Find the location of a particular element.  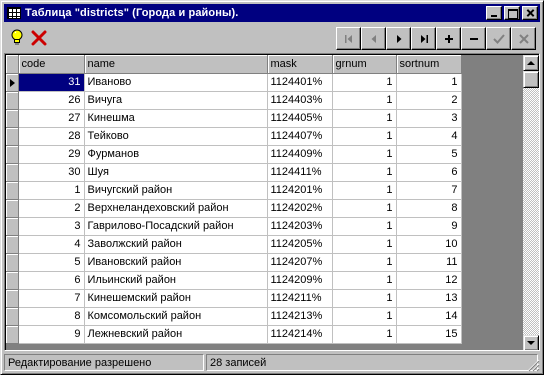

cell-sortnum: 13 is located at coordinates (429, 298).